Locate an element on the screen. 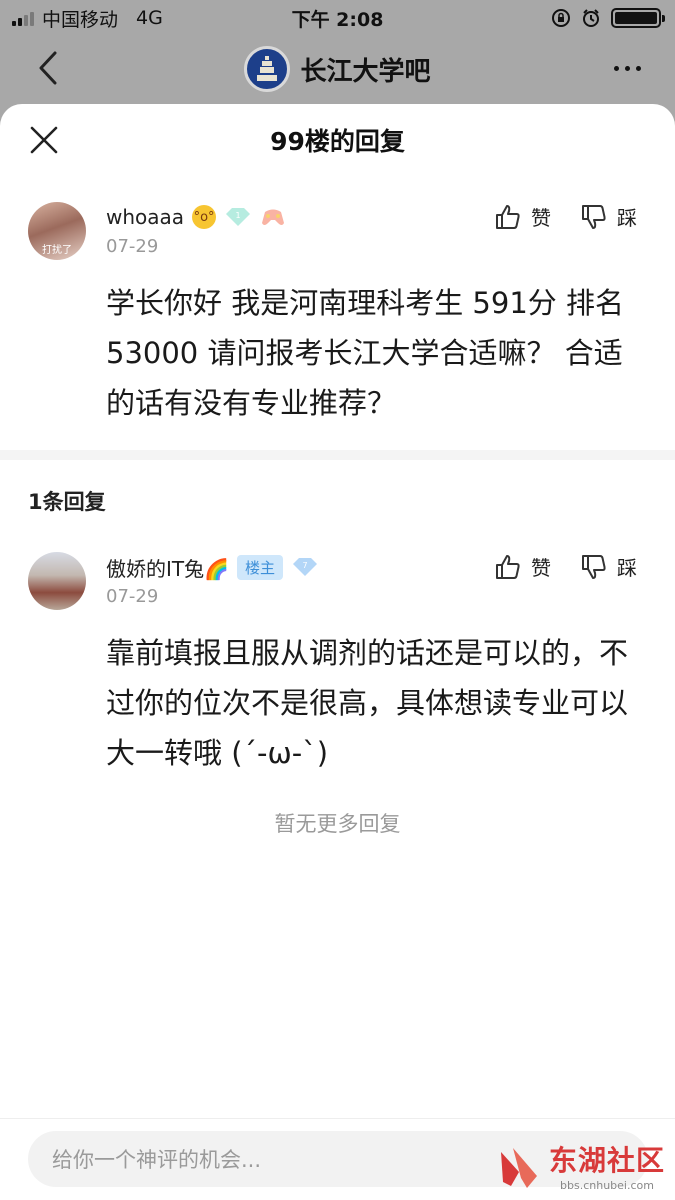 This screenshot has width=675, height=1200. close-icon is located at coordinates (44, 140).